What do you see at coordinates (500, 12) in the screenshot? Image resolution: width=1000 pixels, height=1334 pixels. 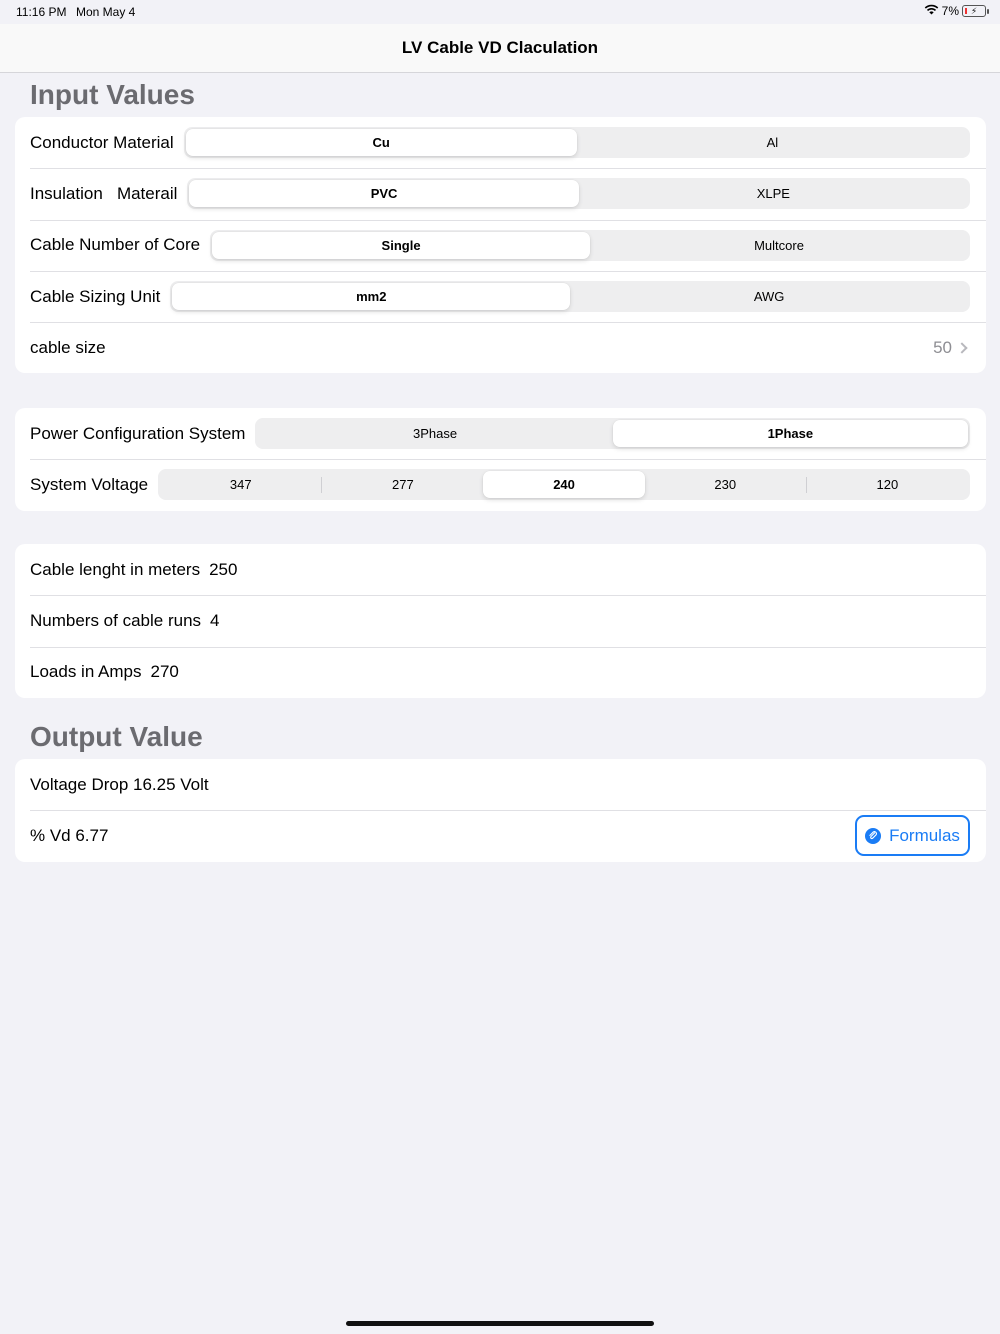 I see `status-bar: 11:16 PM Mon May 4 7% ⚡` at bounding box center [500, 12].